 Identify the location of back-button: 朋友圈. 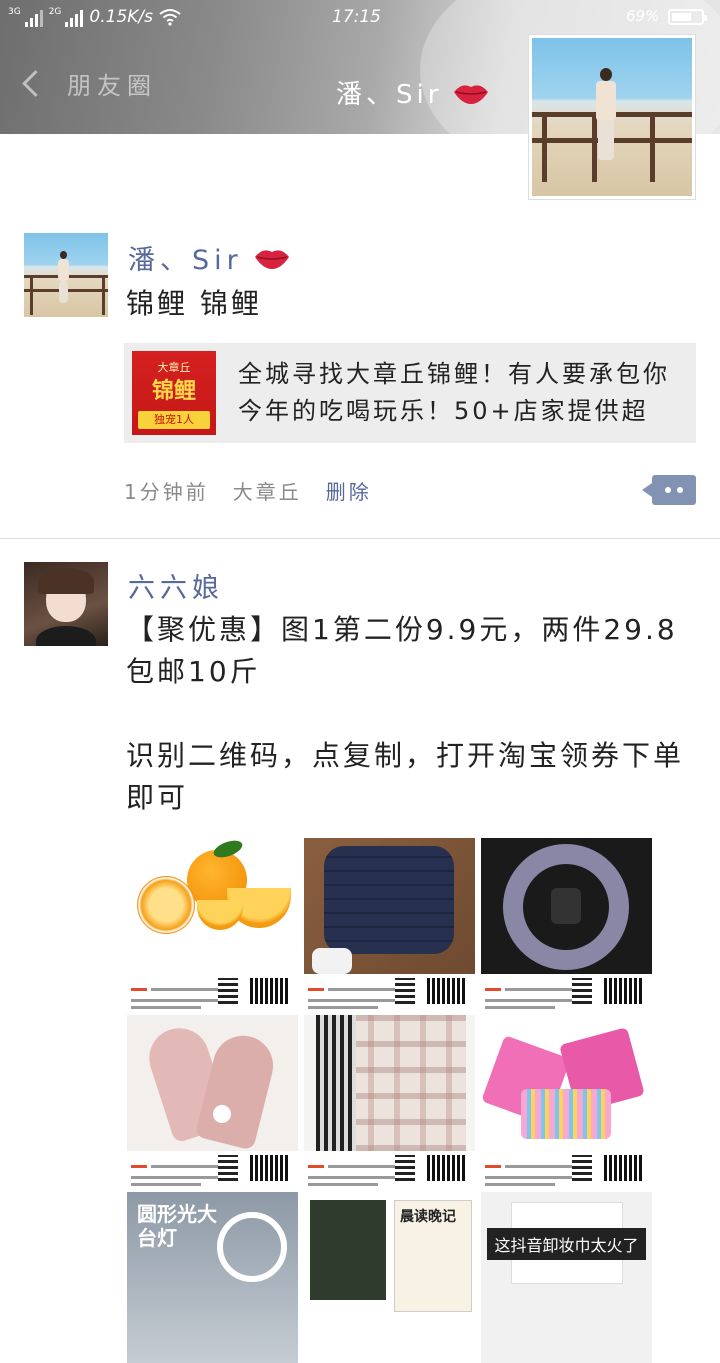
(89, 83).